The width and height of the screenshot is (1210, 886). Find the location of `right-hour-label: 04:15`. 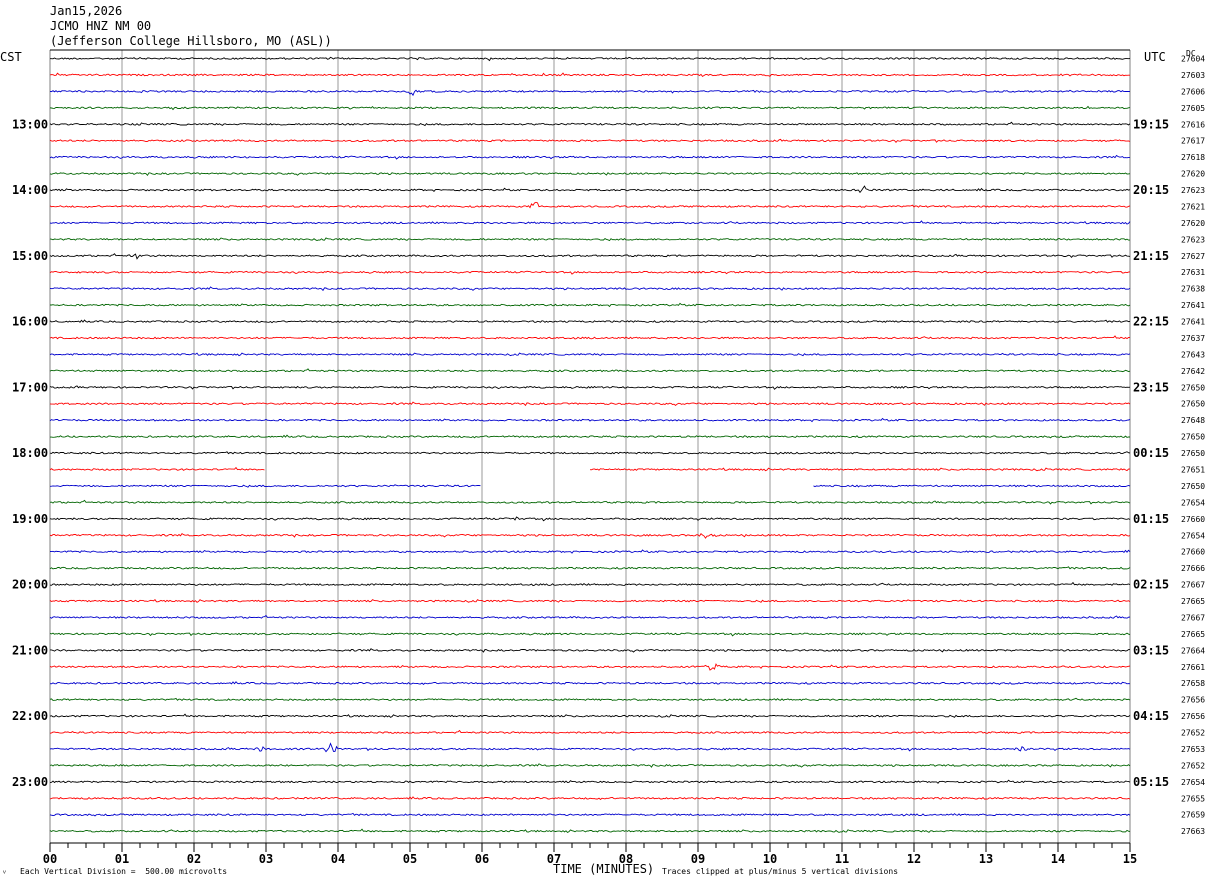

right-hour-label: 04:15 is located at coordinates (1151, 716).